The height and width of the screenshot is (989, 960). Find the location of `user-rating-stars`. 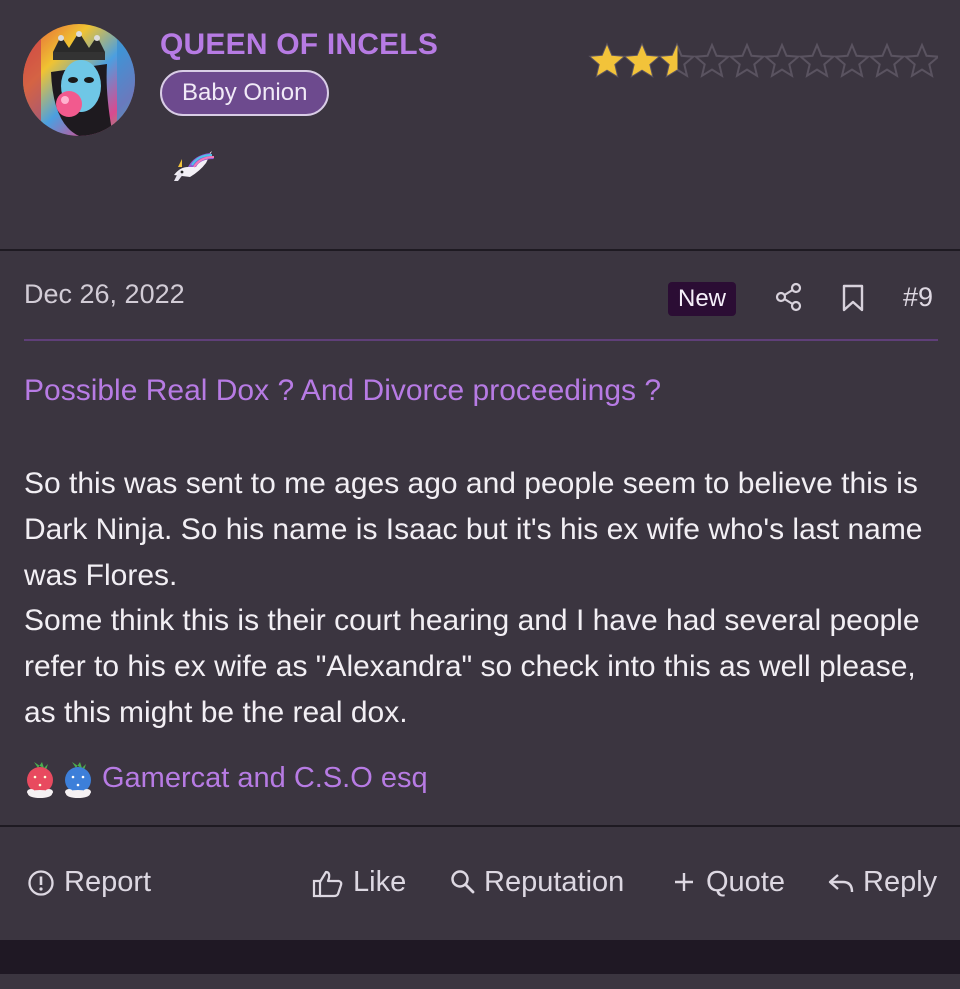

user-rating-stars is located at coordinates (764, 62).